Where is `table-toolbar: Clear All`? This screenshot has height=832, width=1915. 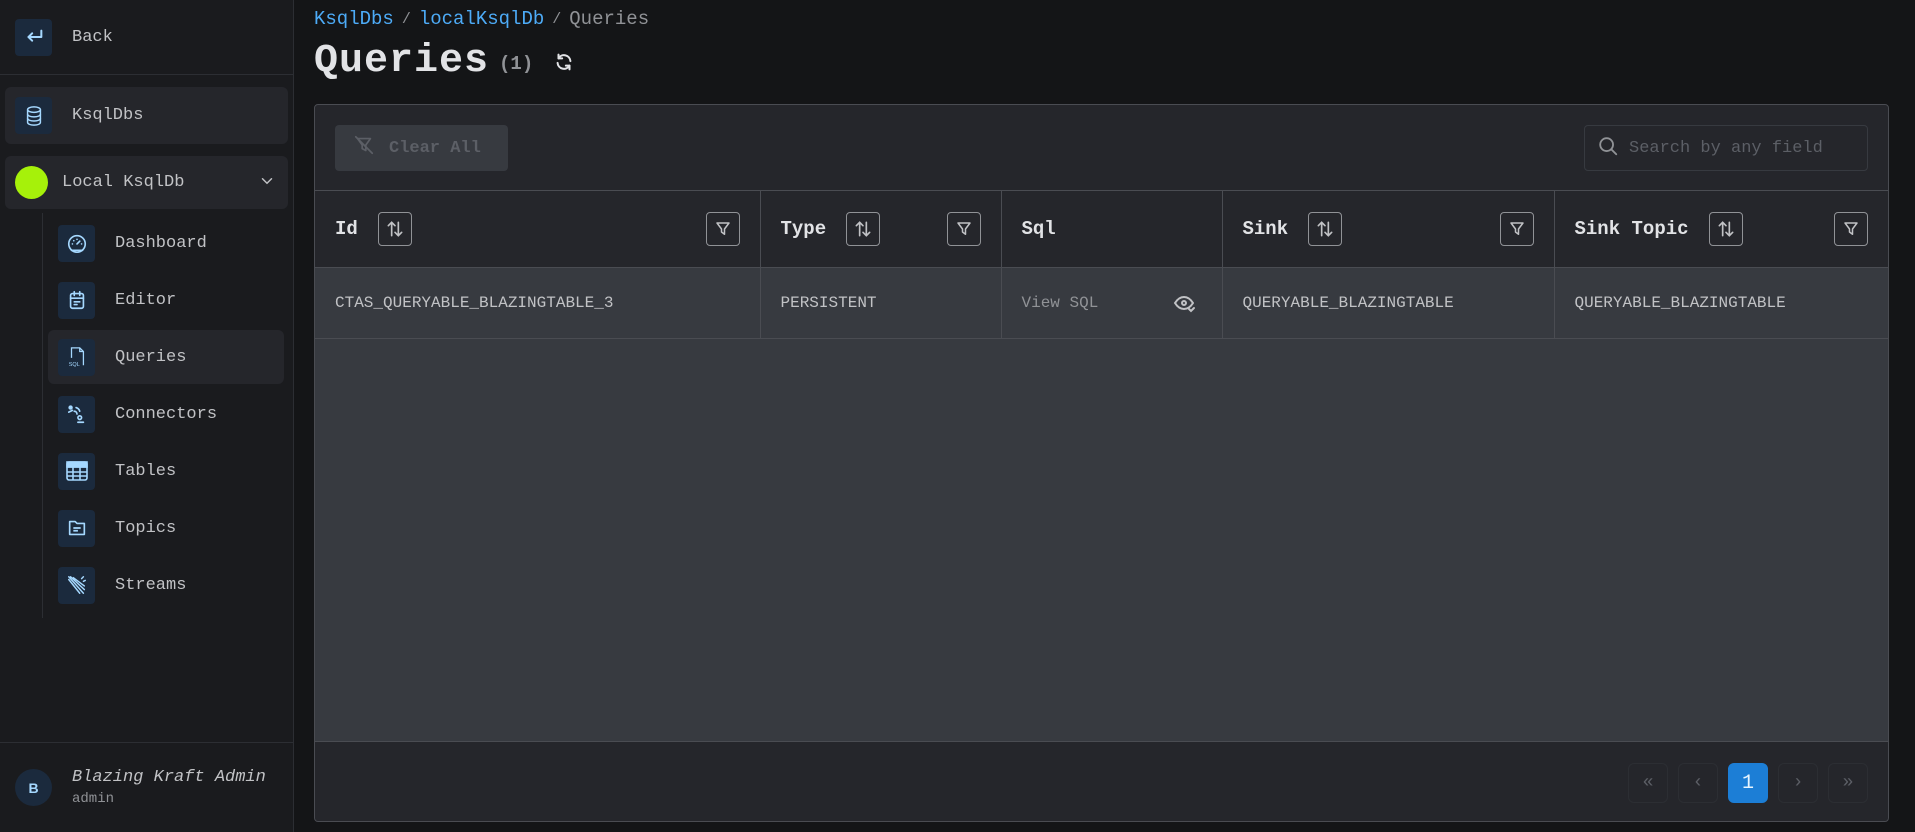 table-toolbar: Clear All is located at coordinates (1101, 148).